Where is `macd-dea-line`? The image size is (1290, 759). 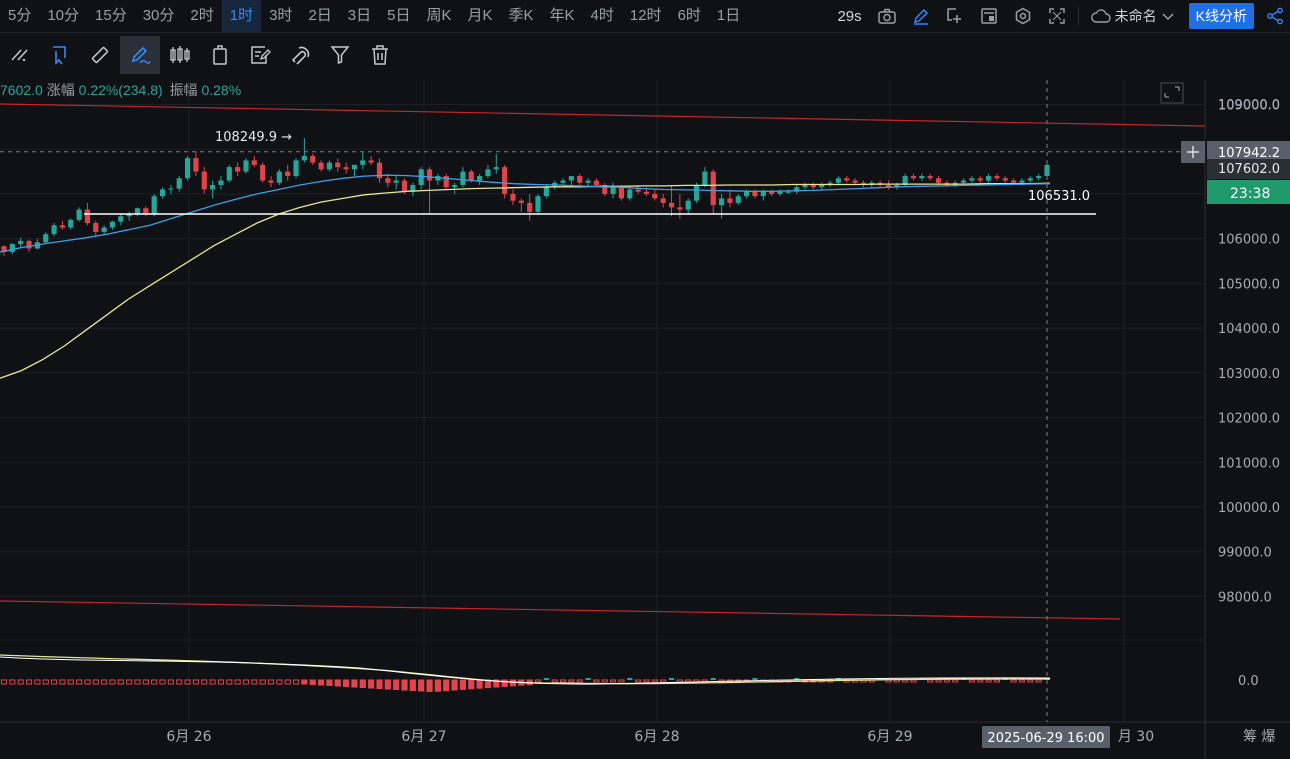
macd-dea-line is located at coordinates (525, 669).